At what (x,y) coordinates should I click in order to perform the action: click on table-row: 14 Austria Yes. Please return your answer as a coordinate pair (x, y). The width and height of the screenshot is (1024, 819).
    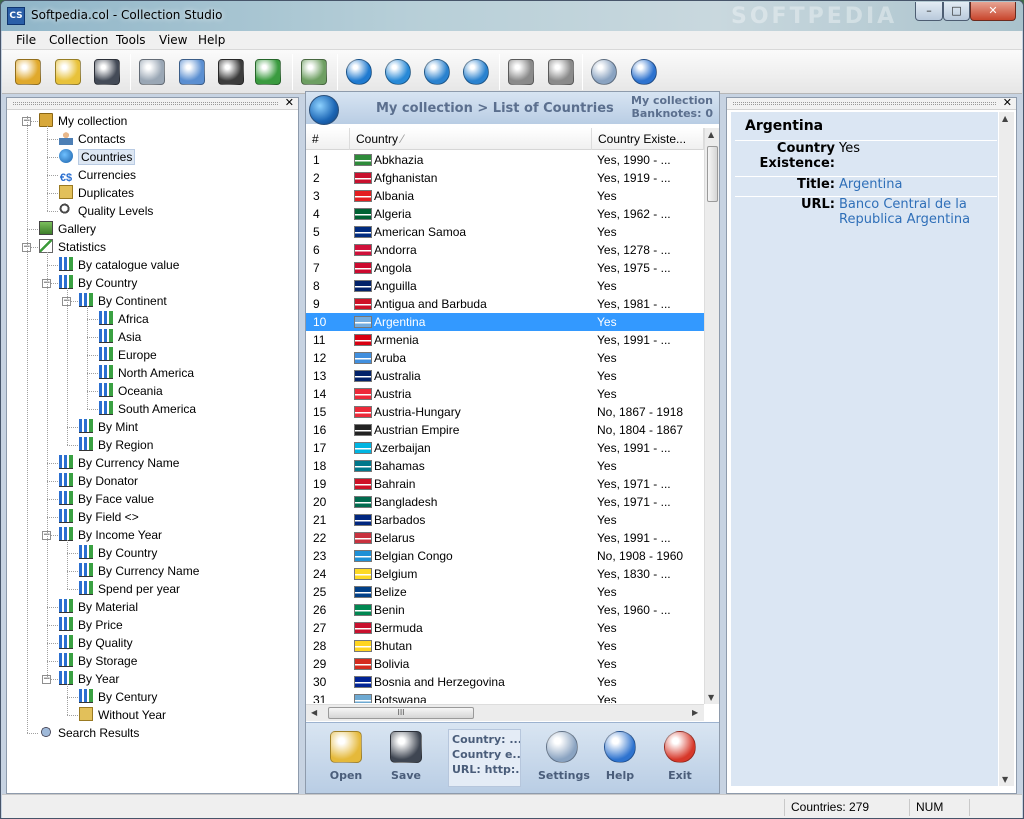
    Looking at the image, I should click on (505, 394).